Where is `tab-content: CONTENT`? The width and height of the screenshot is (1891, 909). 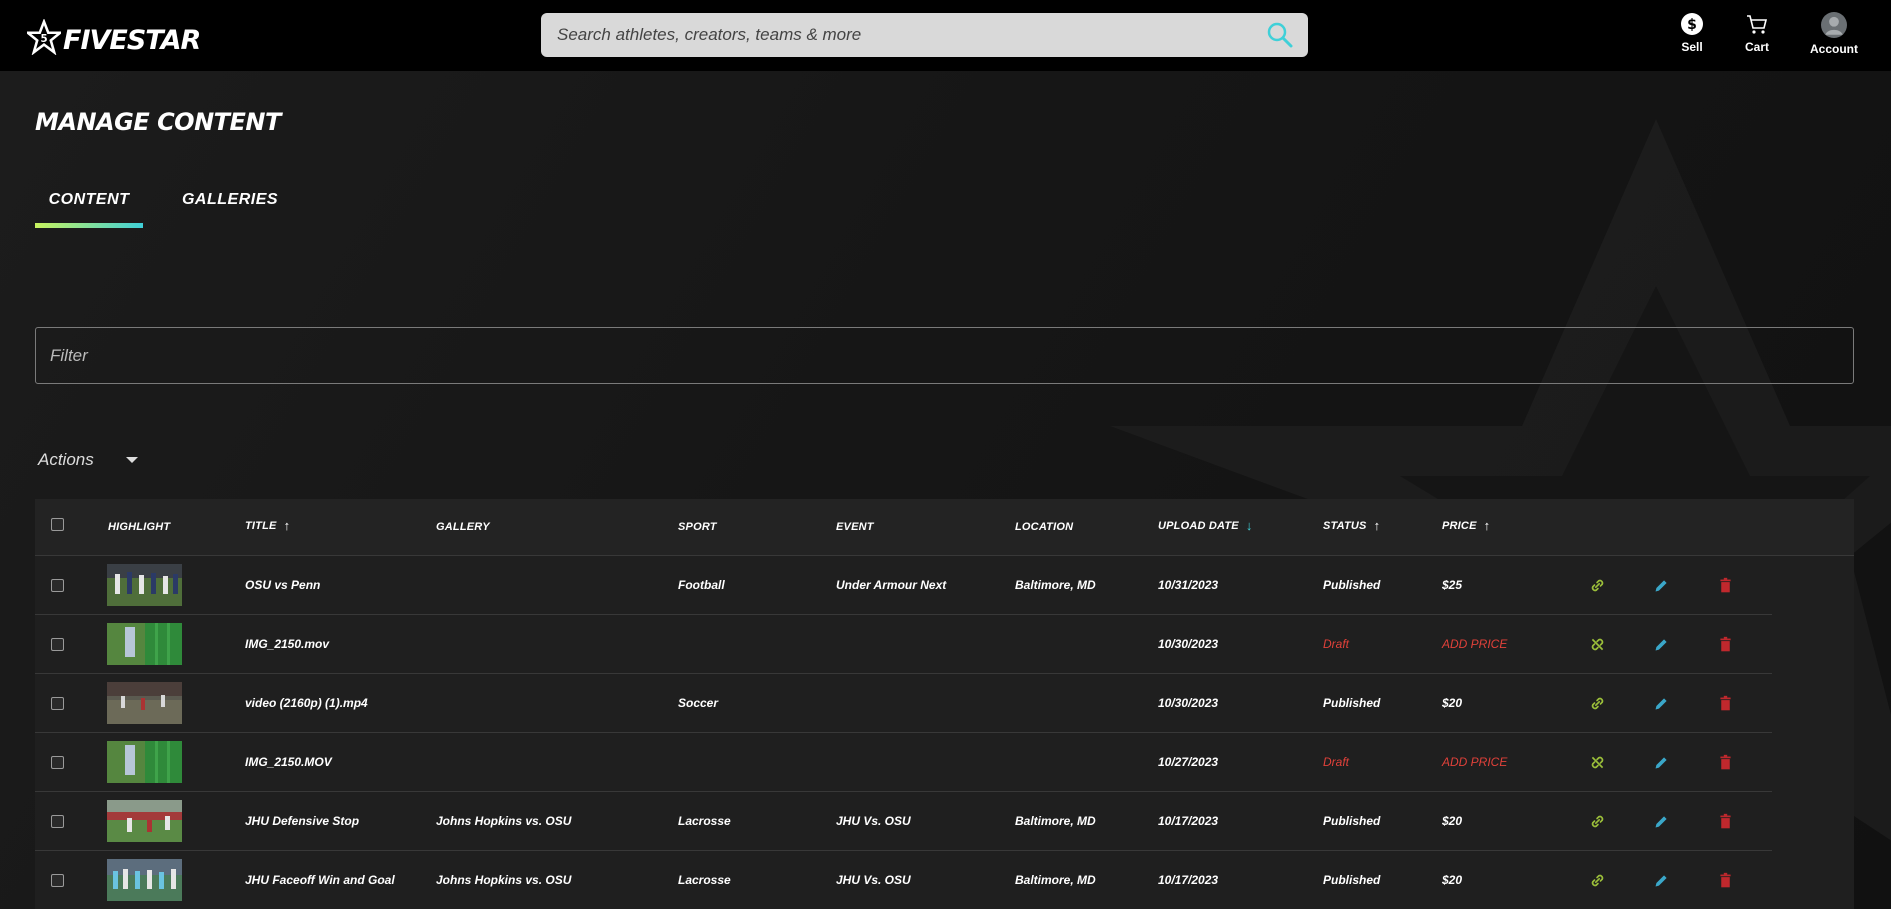
tab-content: CONTENT is located at coordinates (89, 209).